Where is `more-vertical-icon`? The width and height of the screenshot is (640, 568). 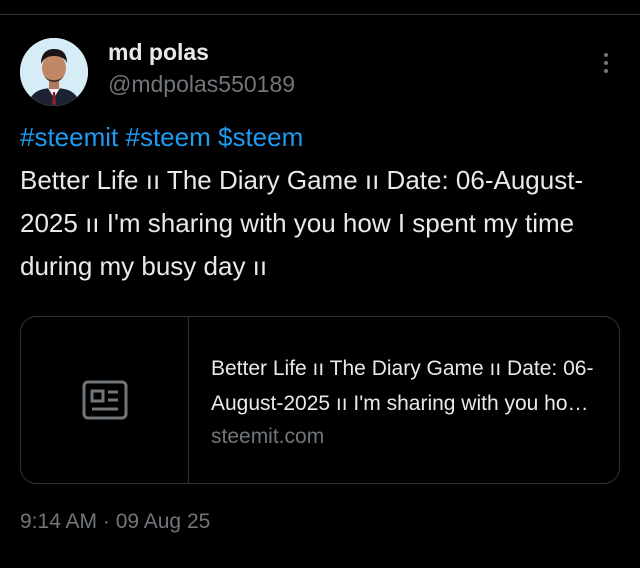 more-vertical-icon is located at coordinates (606, 55).